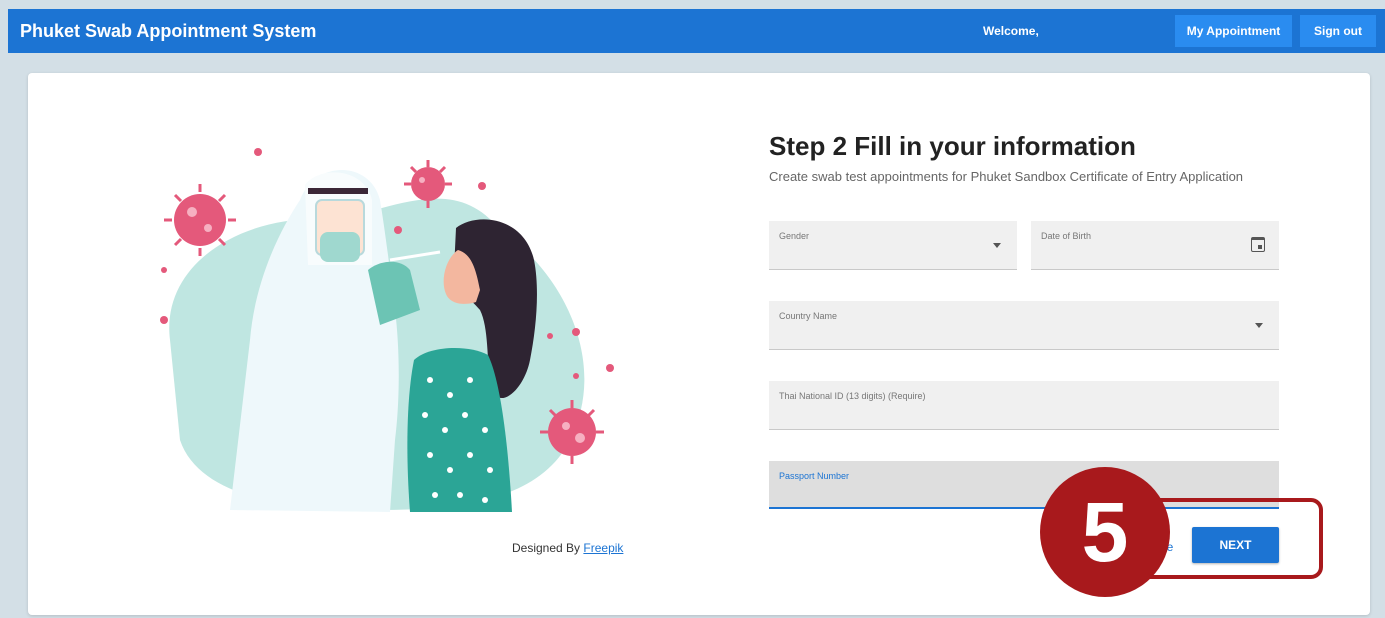 This screenshot has height=618, width=1385. I want to click on freepik-link: Freepik, so click(603, 548).